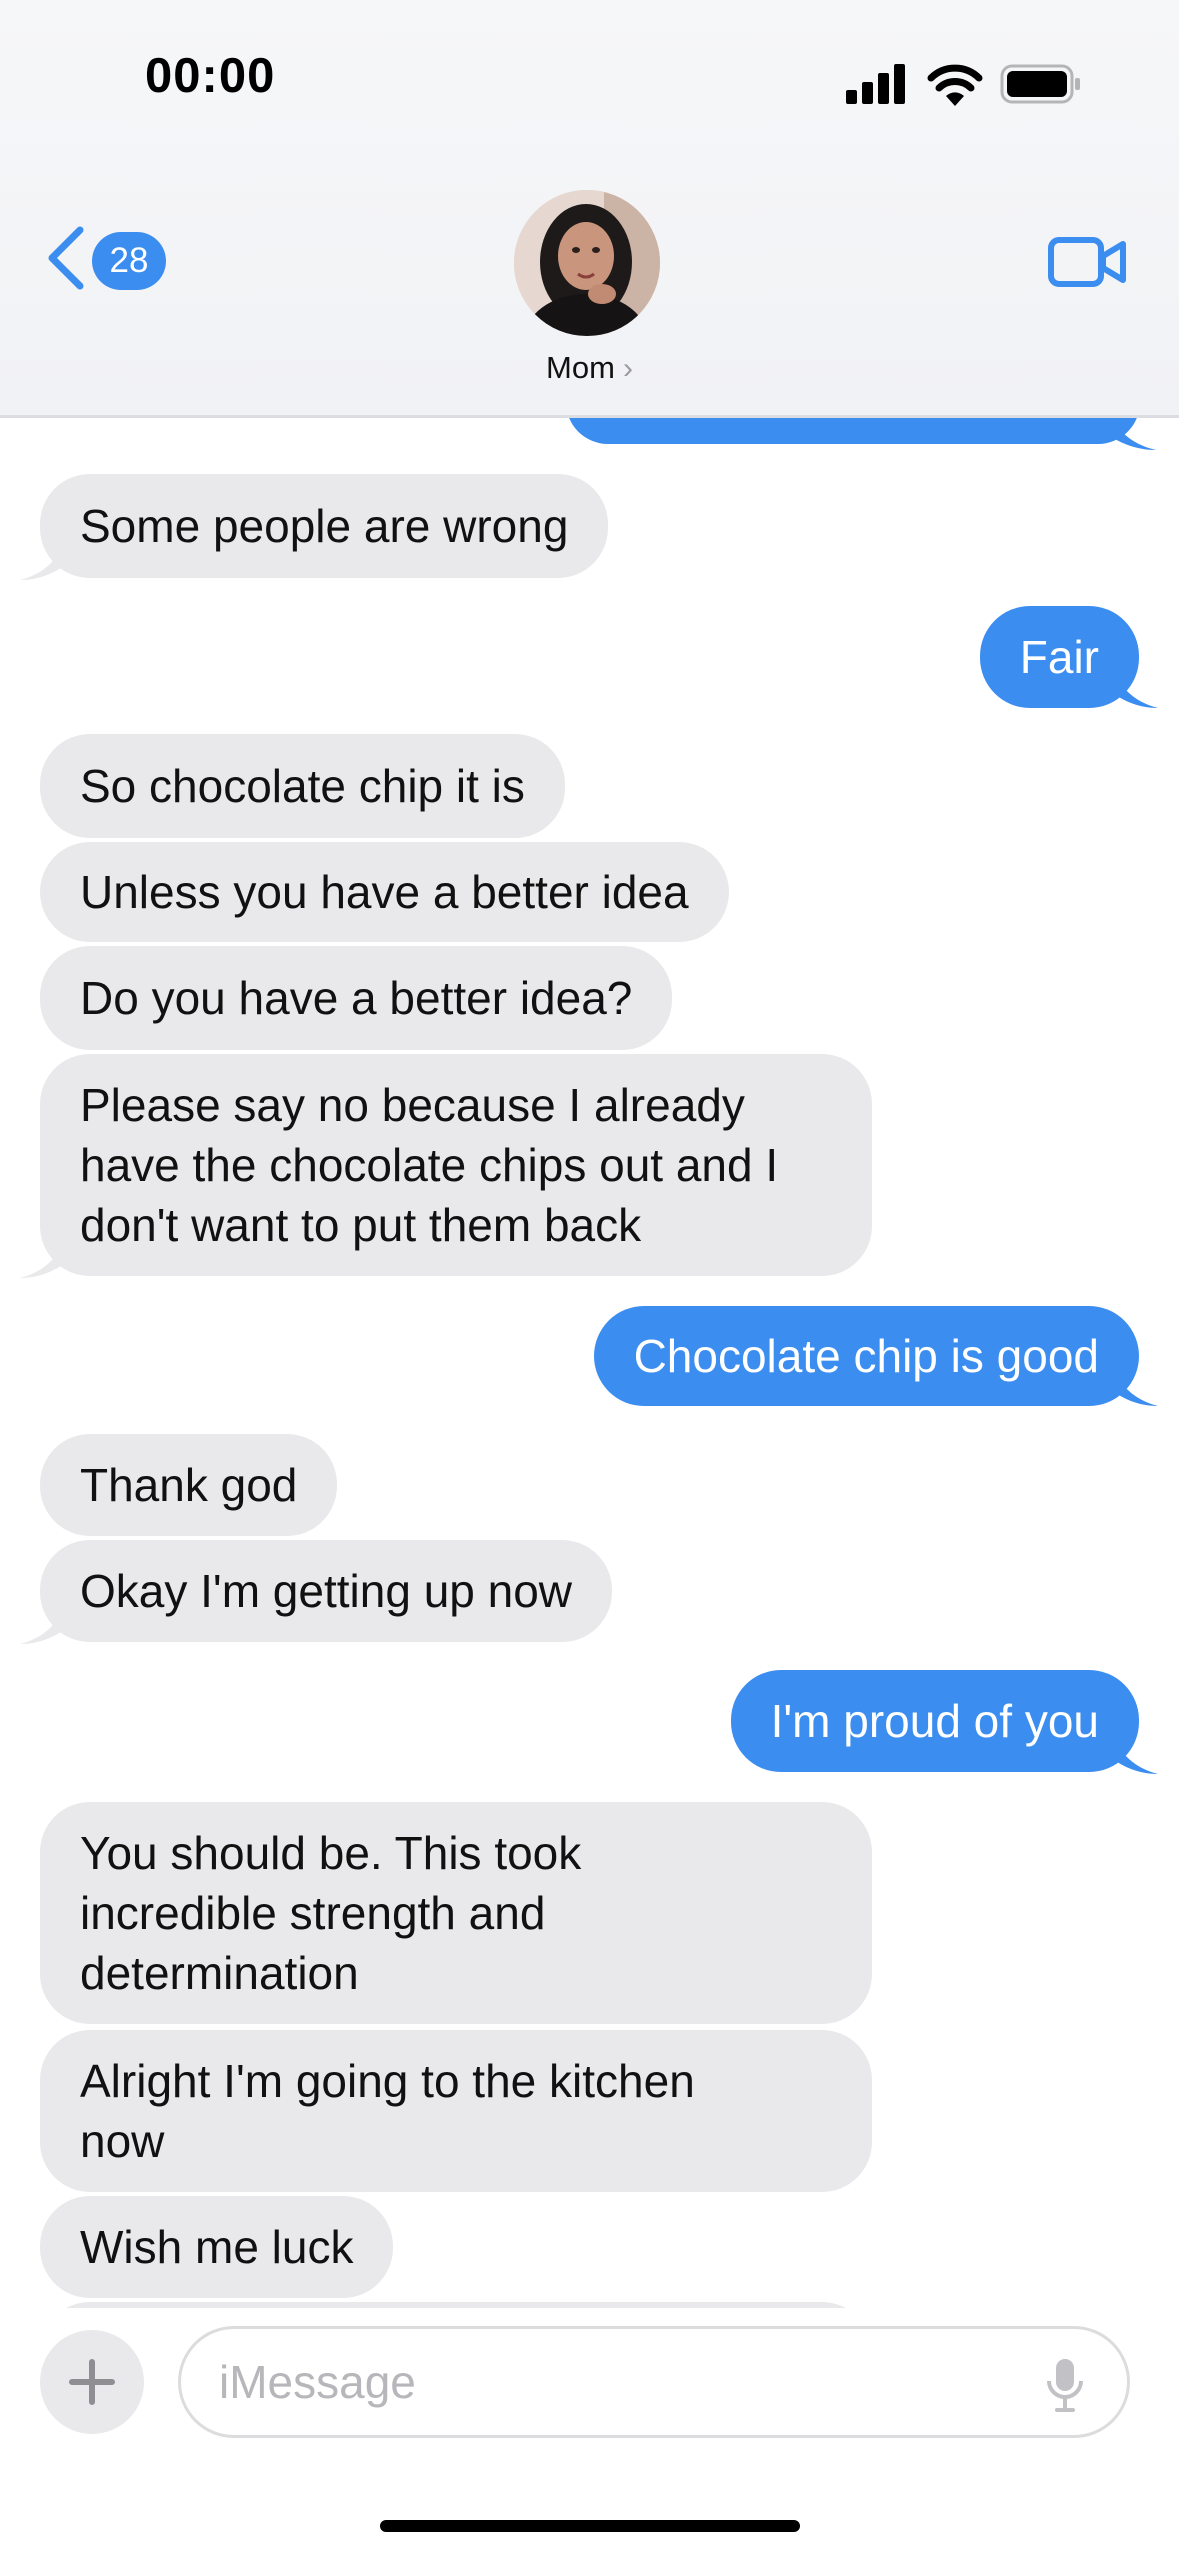  I want to click on video-camera-icon, so click(1087, 261).